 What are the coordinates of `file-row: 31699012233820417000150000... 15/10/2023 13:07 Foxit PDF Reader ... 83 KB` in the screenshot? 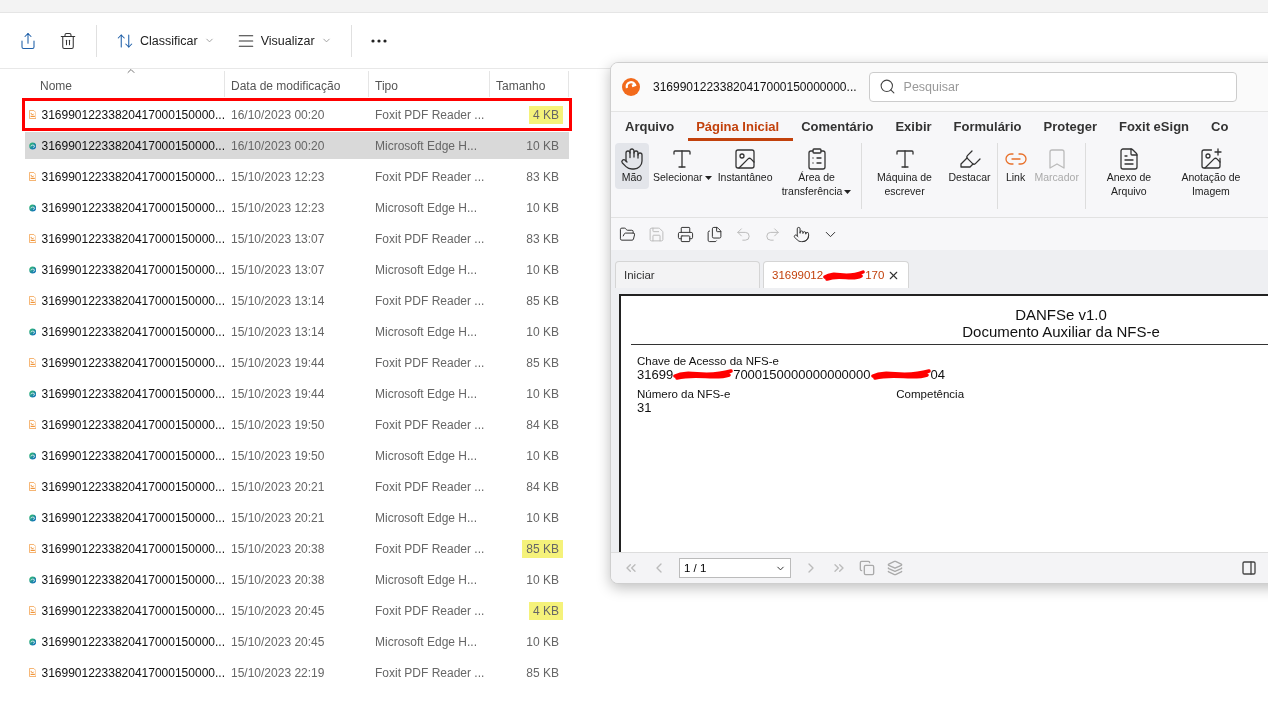 It's located at (297, 238).